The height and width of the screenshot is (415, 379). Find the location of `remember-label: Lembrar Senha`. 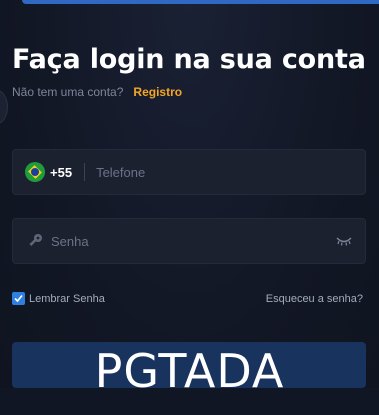

remember-label: Lembrar Senha is located at coordinates (67, 298).